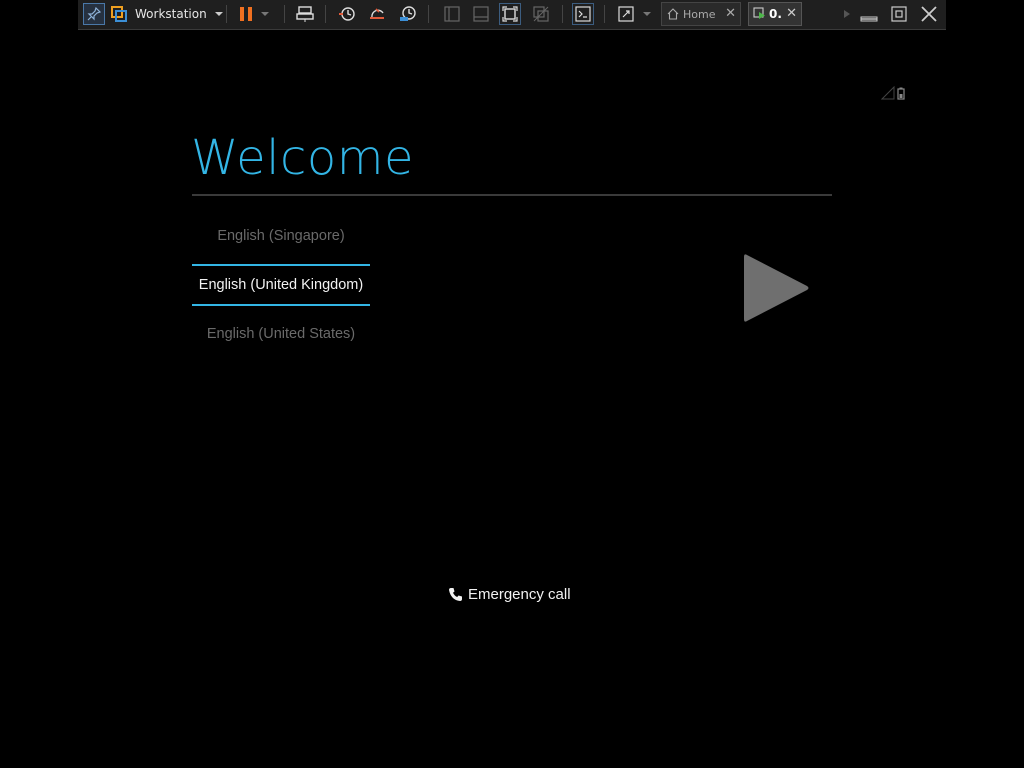  Describe the element at coordinates (94, 14) in the screenshot. I see `pin-icon` at that location.